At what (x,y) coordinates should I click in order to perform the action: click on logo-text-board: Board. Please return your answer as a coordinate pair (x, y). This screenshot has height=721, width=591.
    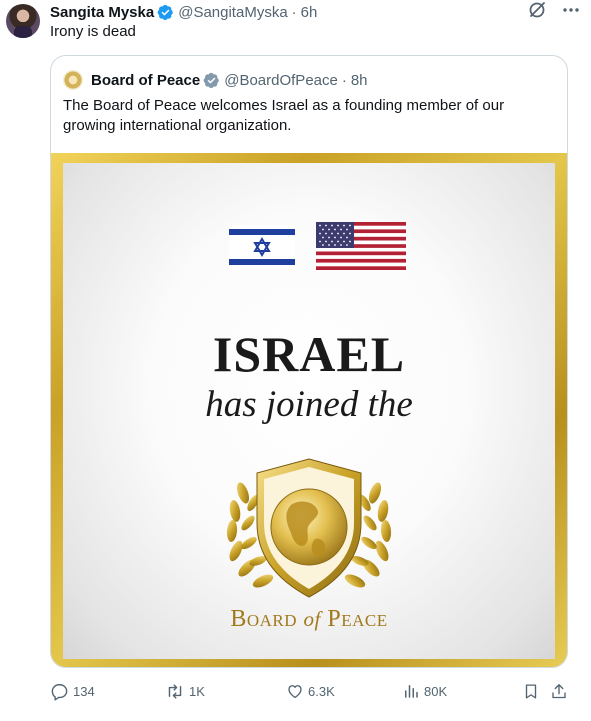
    Looking at the image, I should click on (264, 619).